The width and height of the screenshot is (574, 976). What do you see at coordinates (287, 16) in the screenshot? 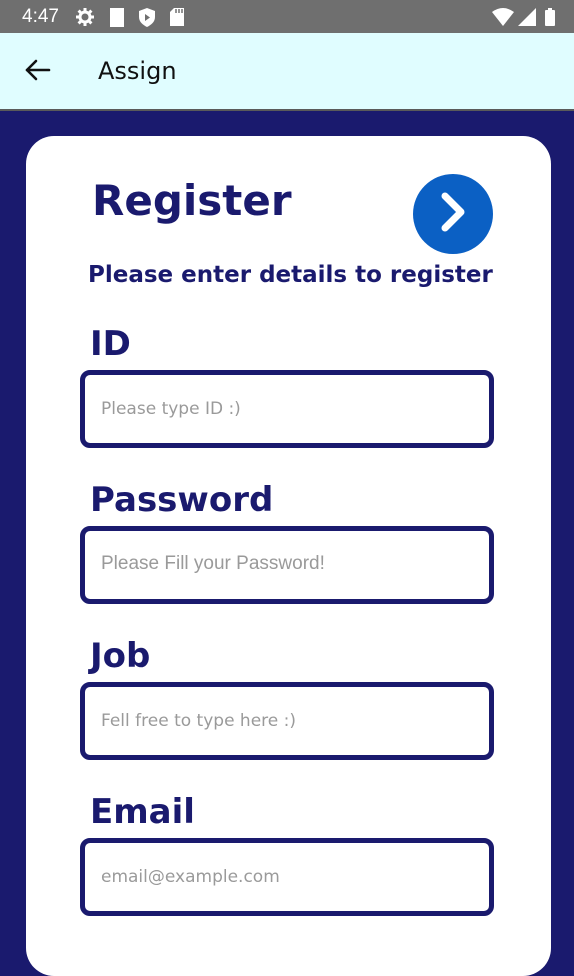
I see `status-bar: 4:47` at bounding box center [287, 16].